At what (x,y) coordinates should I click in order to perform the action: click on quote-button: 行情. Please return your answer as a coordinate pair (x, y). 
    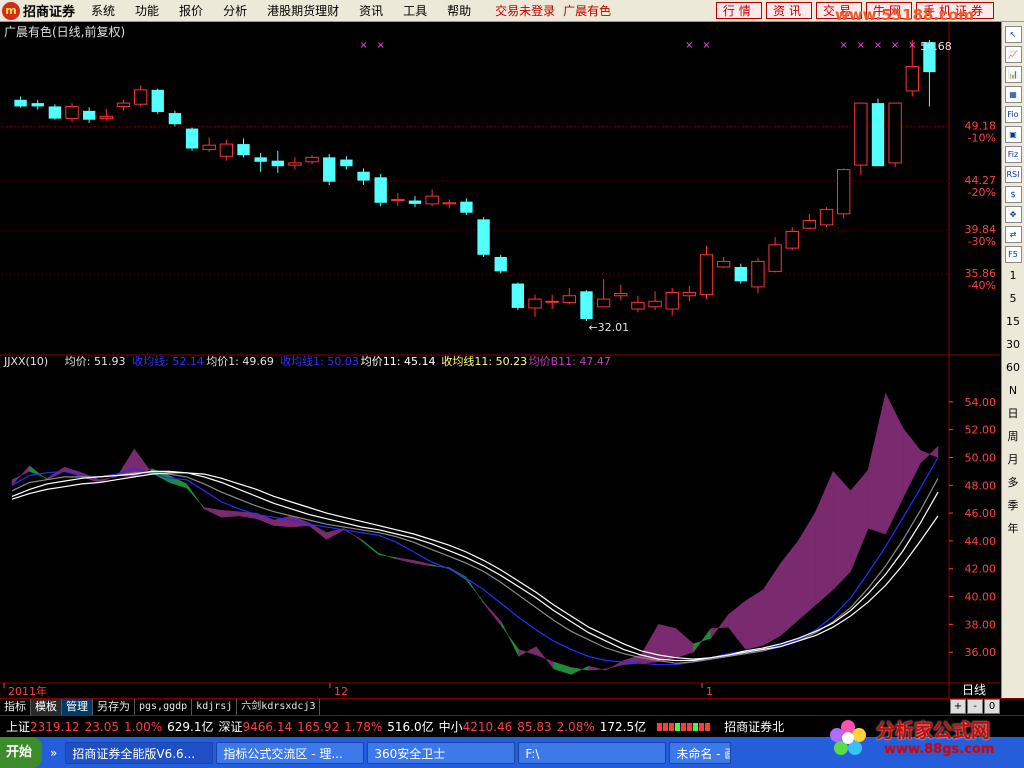
    Looking at the image, I should click on (738, 10).